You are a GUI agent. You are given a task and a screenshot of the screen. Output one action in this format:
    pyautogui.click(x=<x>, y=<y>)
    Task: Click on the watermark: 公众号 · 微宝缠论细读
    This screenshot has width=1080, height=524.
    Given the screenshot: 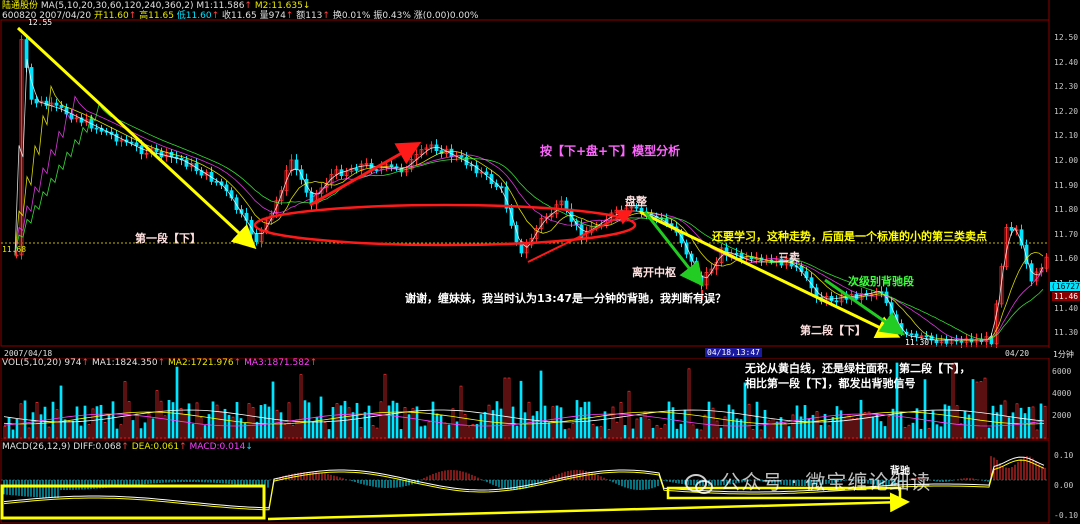 What is the action you would take?
    pyautogui.click(x=808, y=480)
    